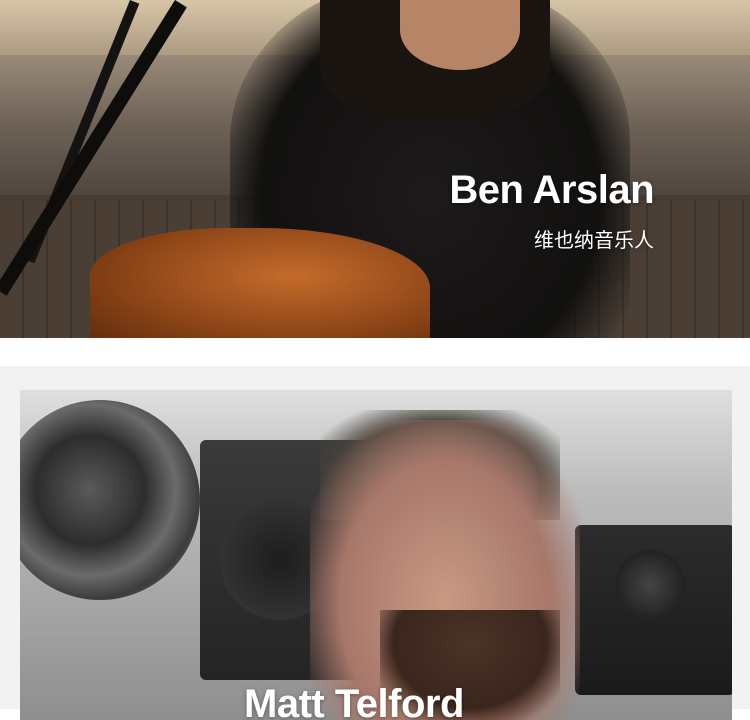 The width and height of the screenshot is (750, 720). What do you see at coordinates (650, 585) in the screenshot?
I see `right-monitor-cone-image` at bounding box center [650, 585].